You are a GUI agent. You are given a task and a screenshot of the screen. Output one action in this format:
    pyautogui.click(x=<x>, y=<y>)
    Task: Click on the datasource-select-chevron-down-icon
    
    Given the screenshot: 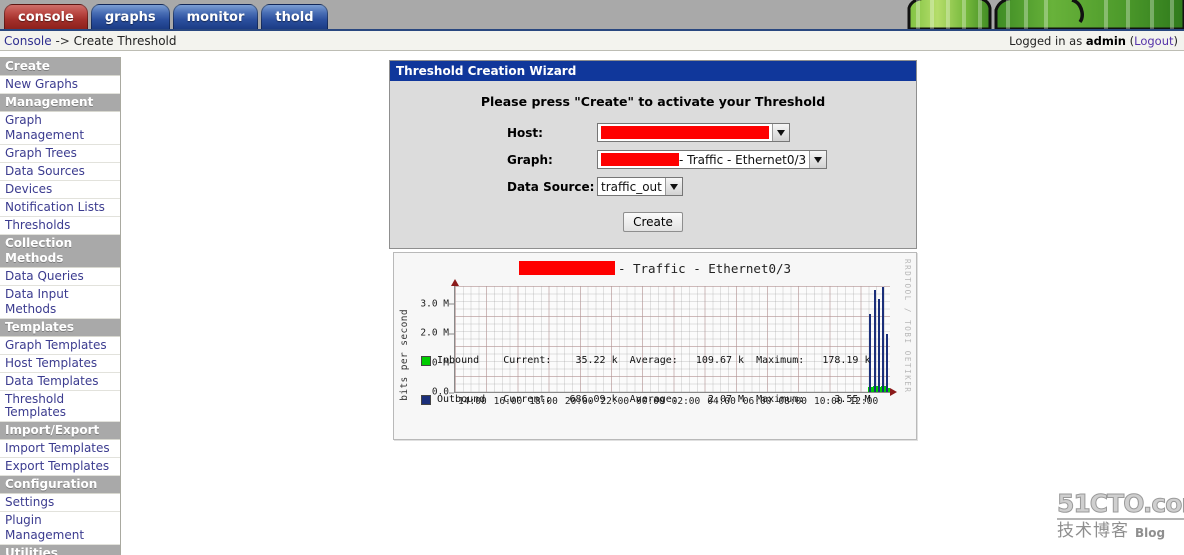 What is the action you would take?
    pyautogui.click(x=673, y=186)
    